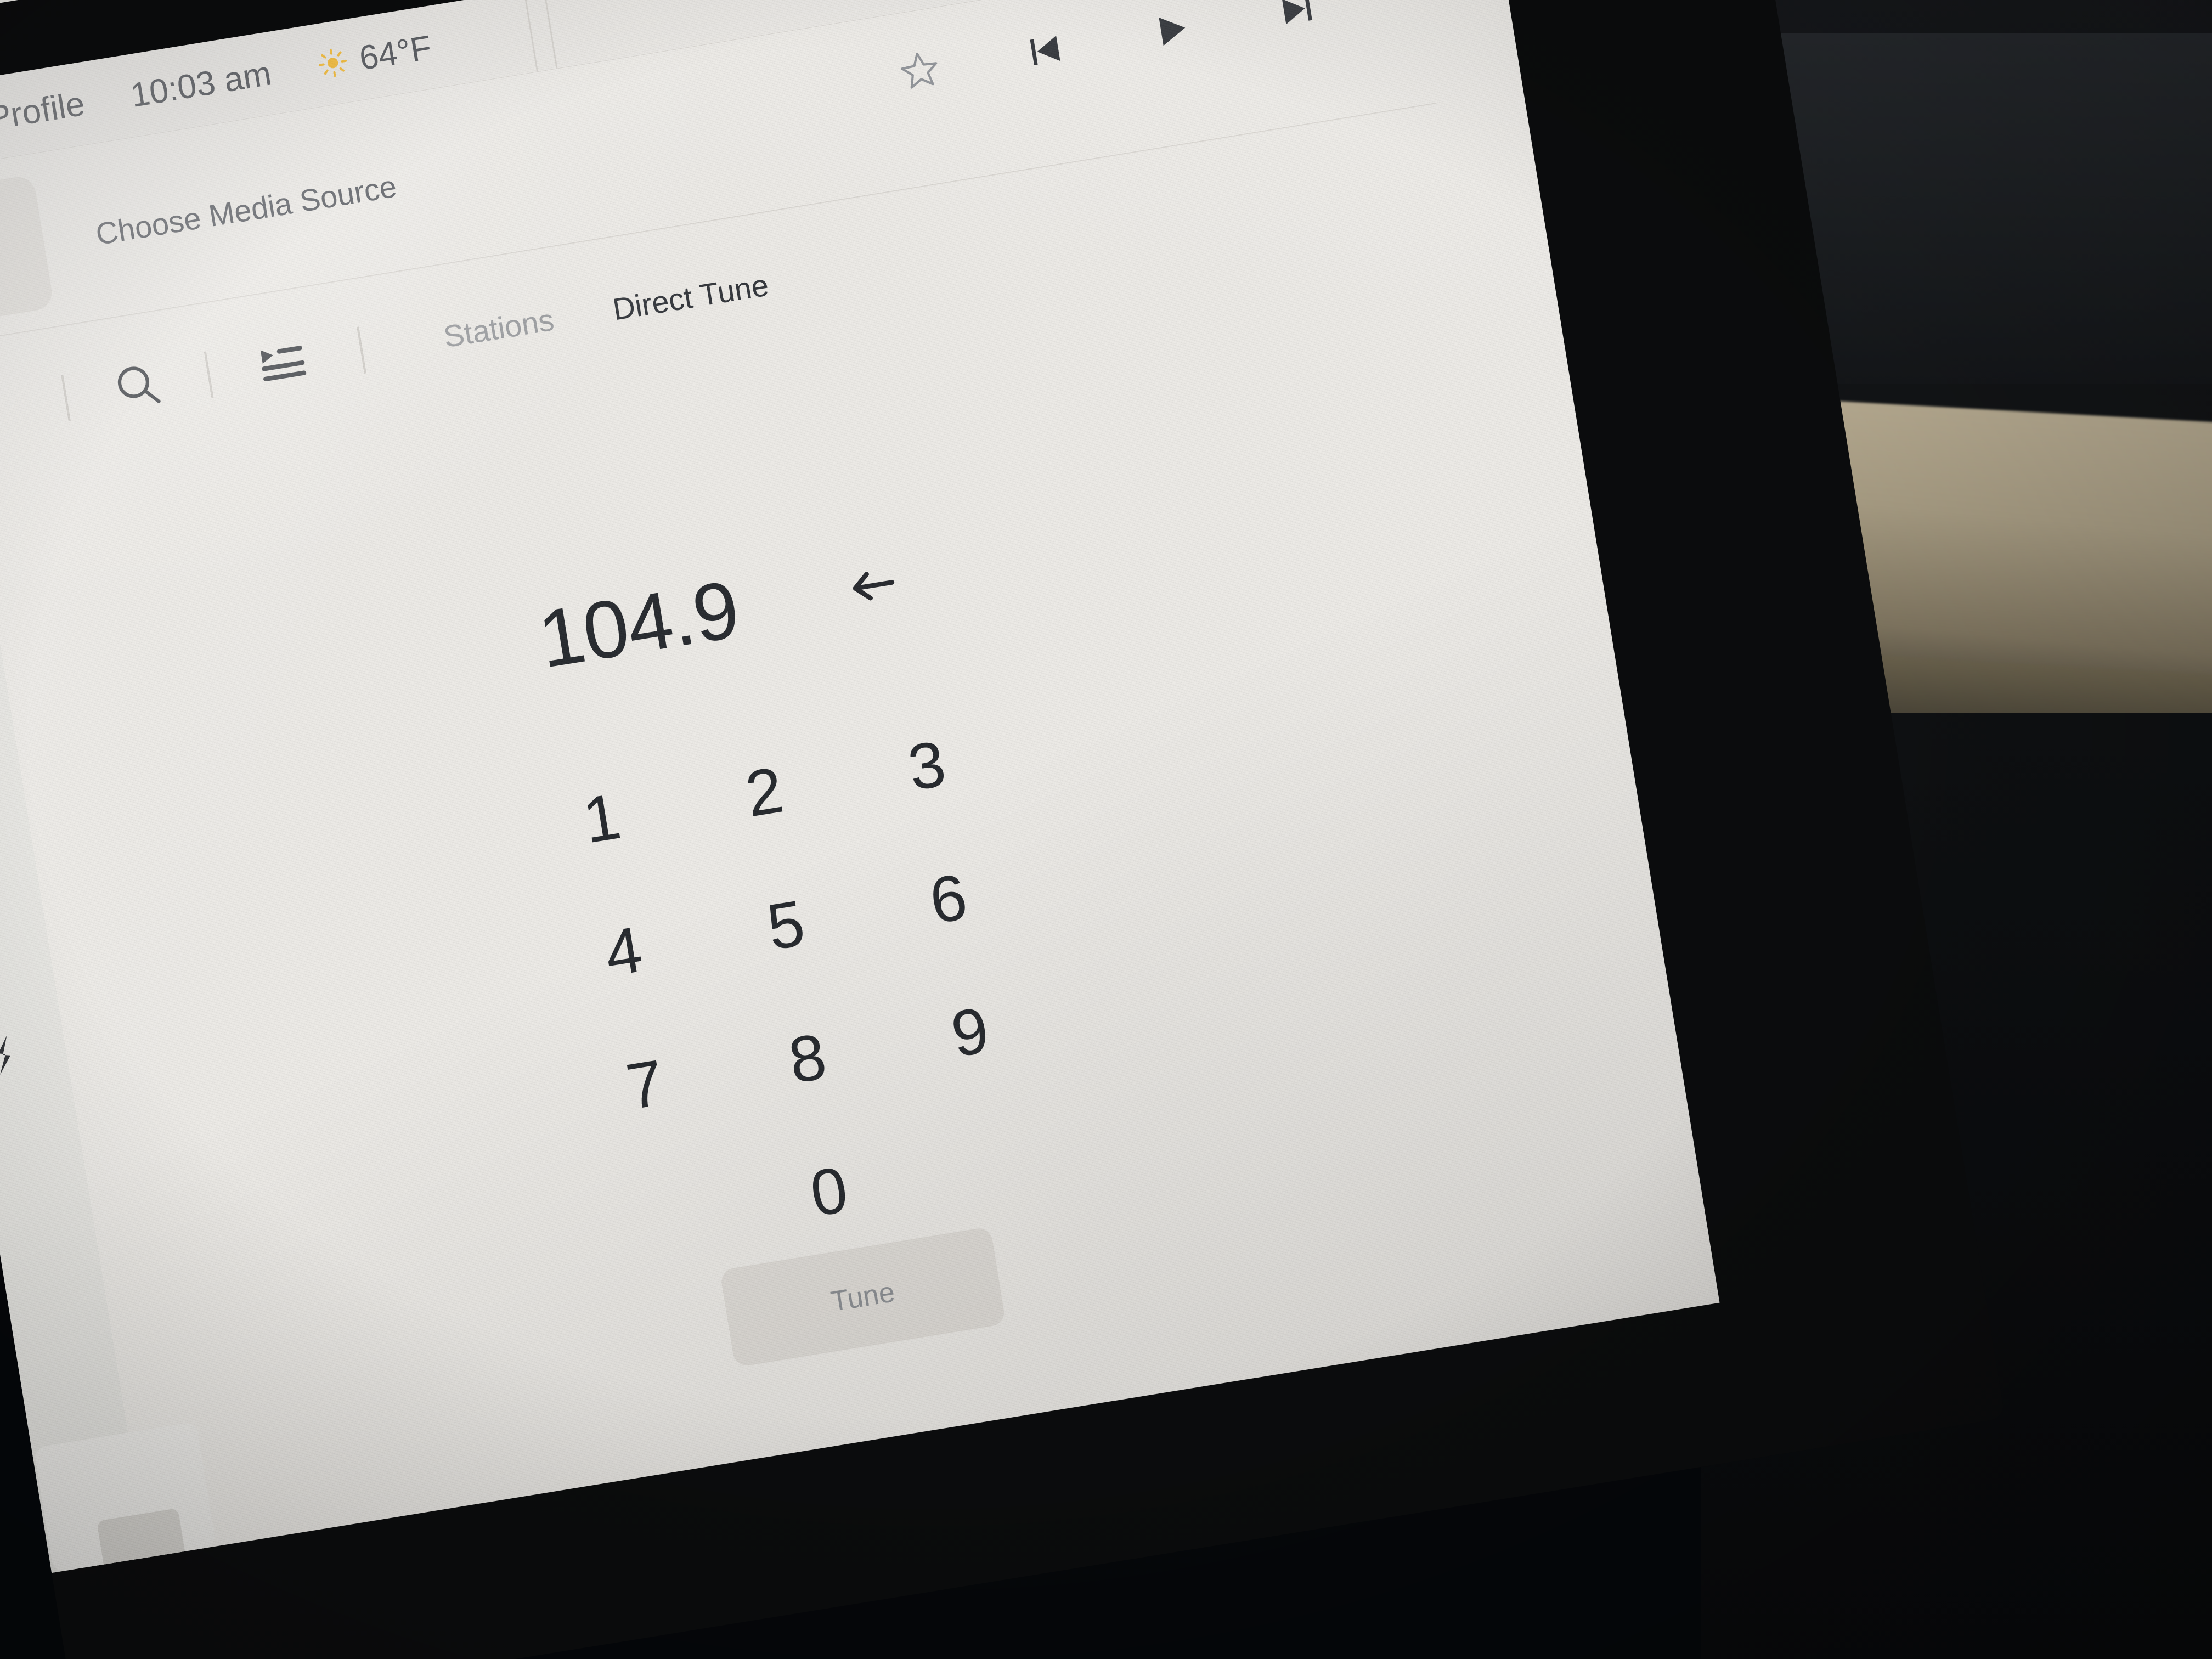 The width and height of the screenshot is (2212, 1659). I want to click on music-note-icon, so click(4, 252).